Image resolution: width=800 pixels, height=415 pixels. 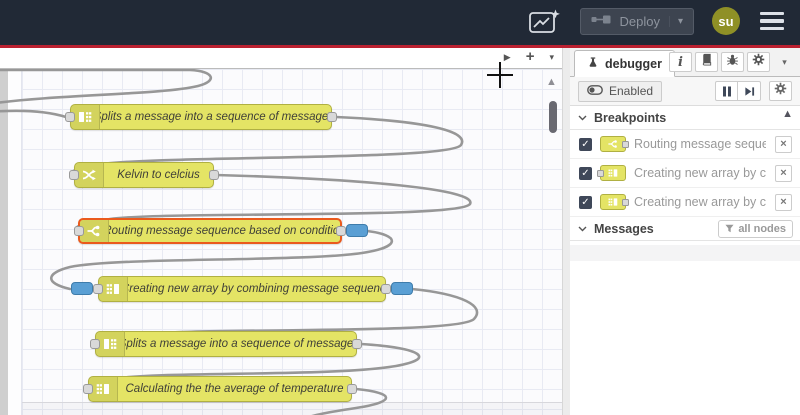 I want to click on node-label: Kelvin to celcius, so click(x=158, y=175).